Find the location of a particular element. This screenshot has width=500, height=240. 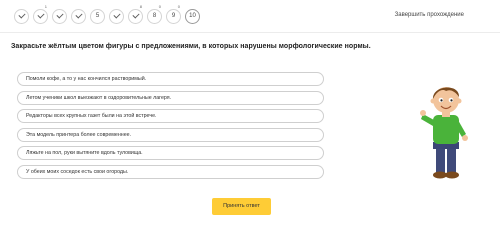

progress-step-number: 8 is located at coordinates (154, 16).